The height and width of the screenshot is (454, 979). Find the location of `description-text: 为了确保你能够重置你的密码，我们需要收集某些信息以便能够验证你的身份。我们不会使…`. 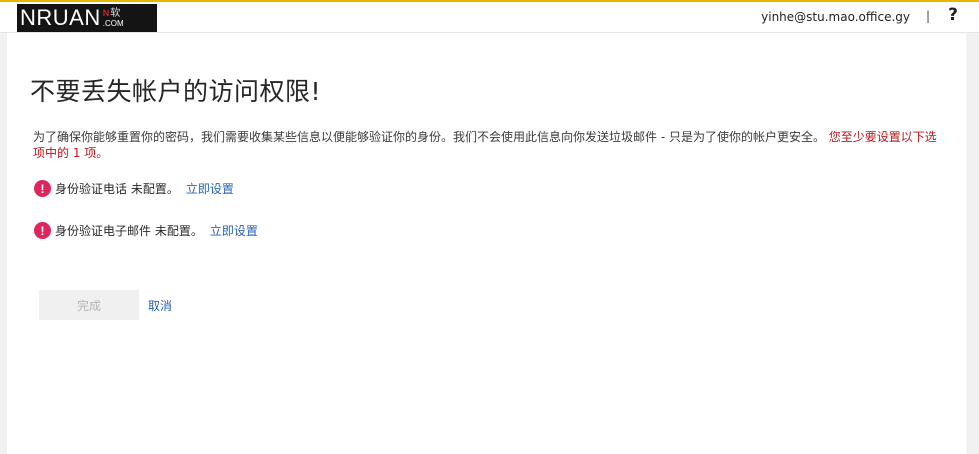

description-text: 为了确保你能够重置你的密码，我们需要收集某些信息以便能够验证你的身份。我们不会使… is located at coordinates (429, 137).